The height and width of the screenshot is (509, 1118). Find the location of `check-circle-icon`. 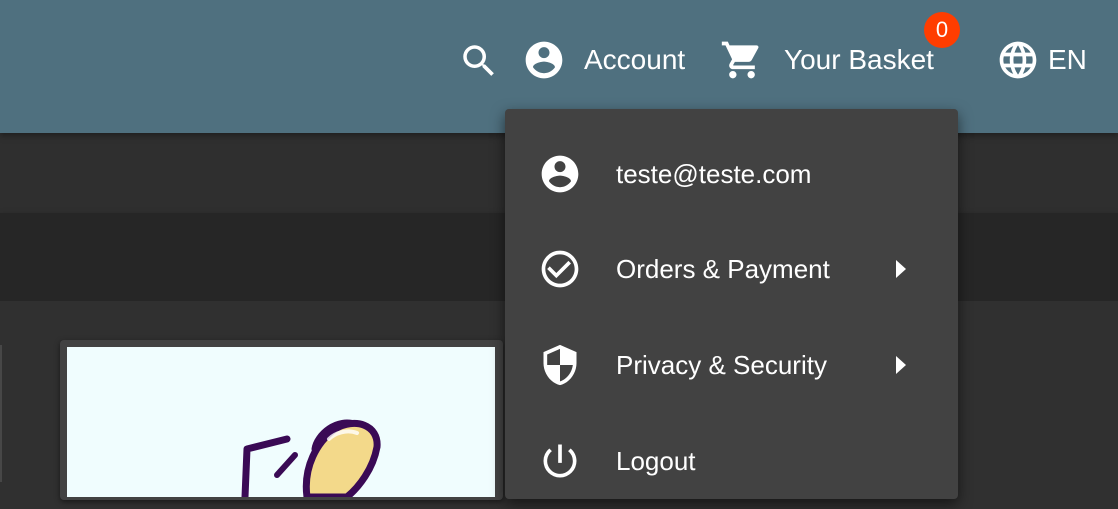

check-circle-icon is located at coordinates (560, 269).